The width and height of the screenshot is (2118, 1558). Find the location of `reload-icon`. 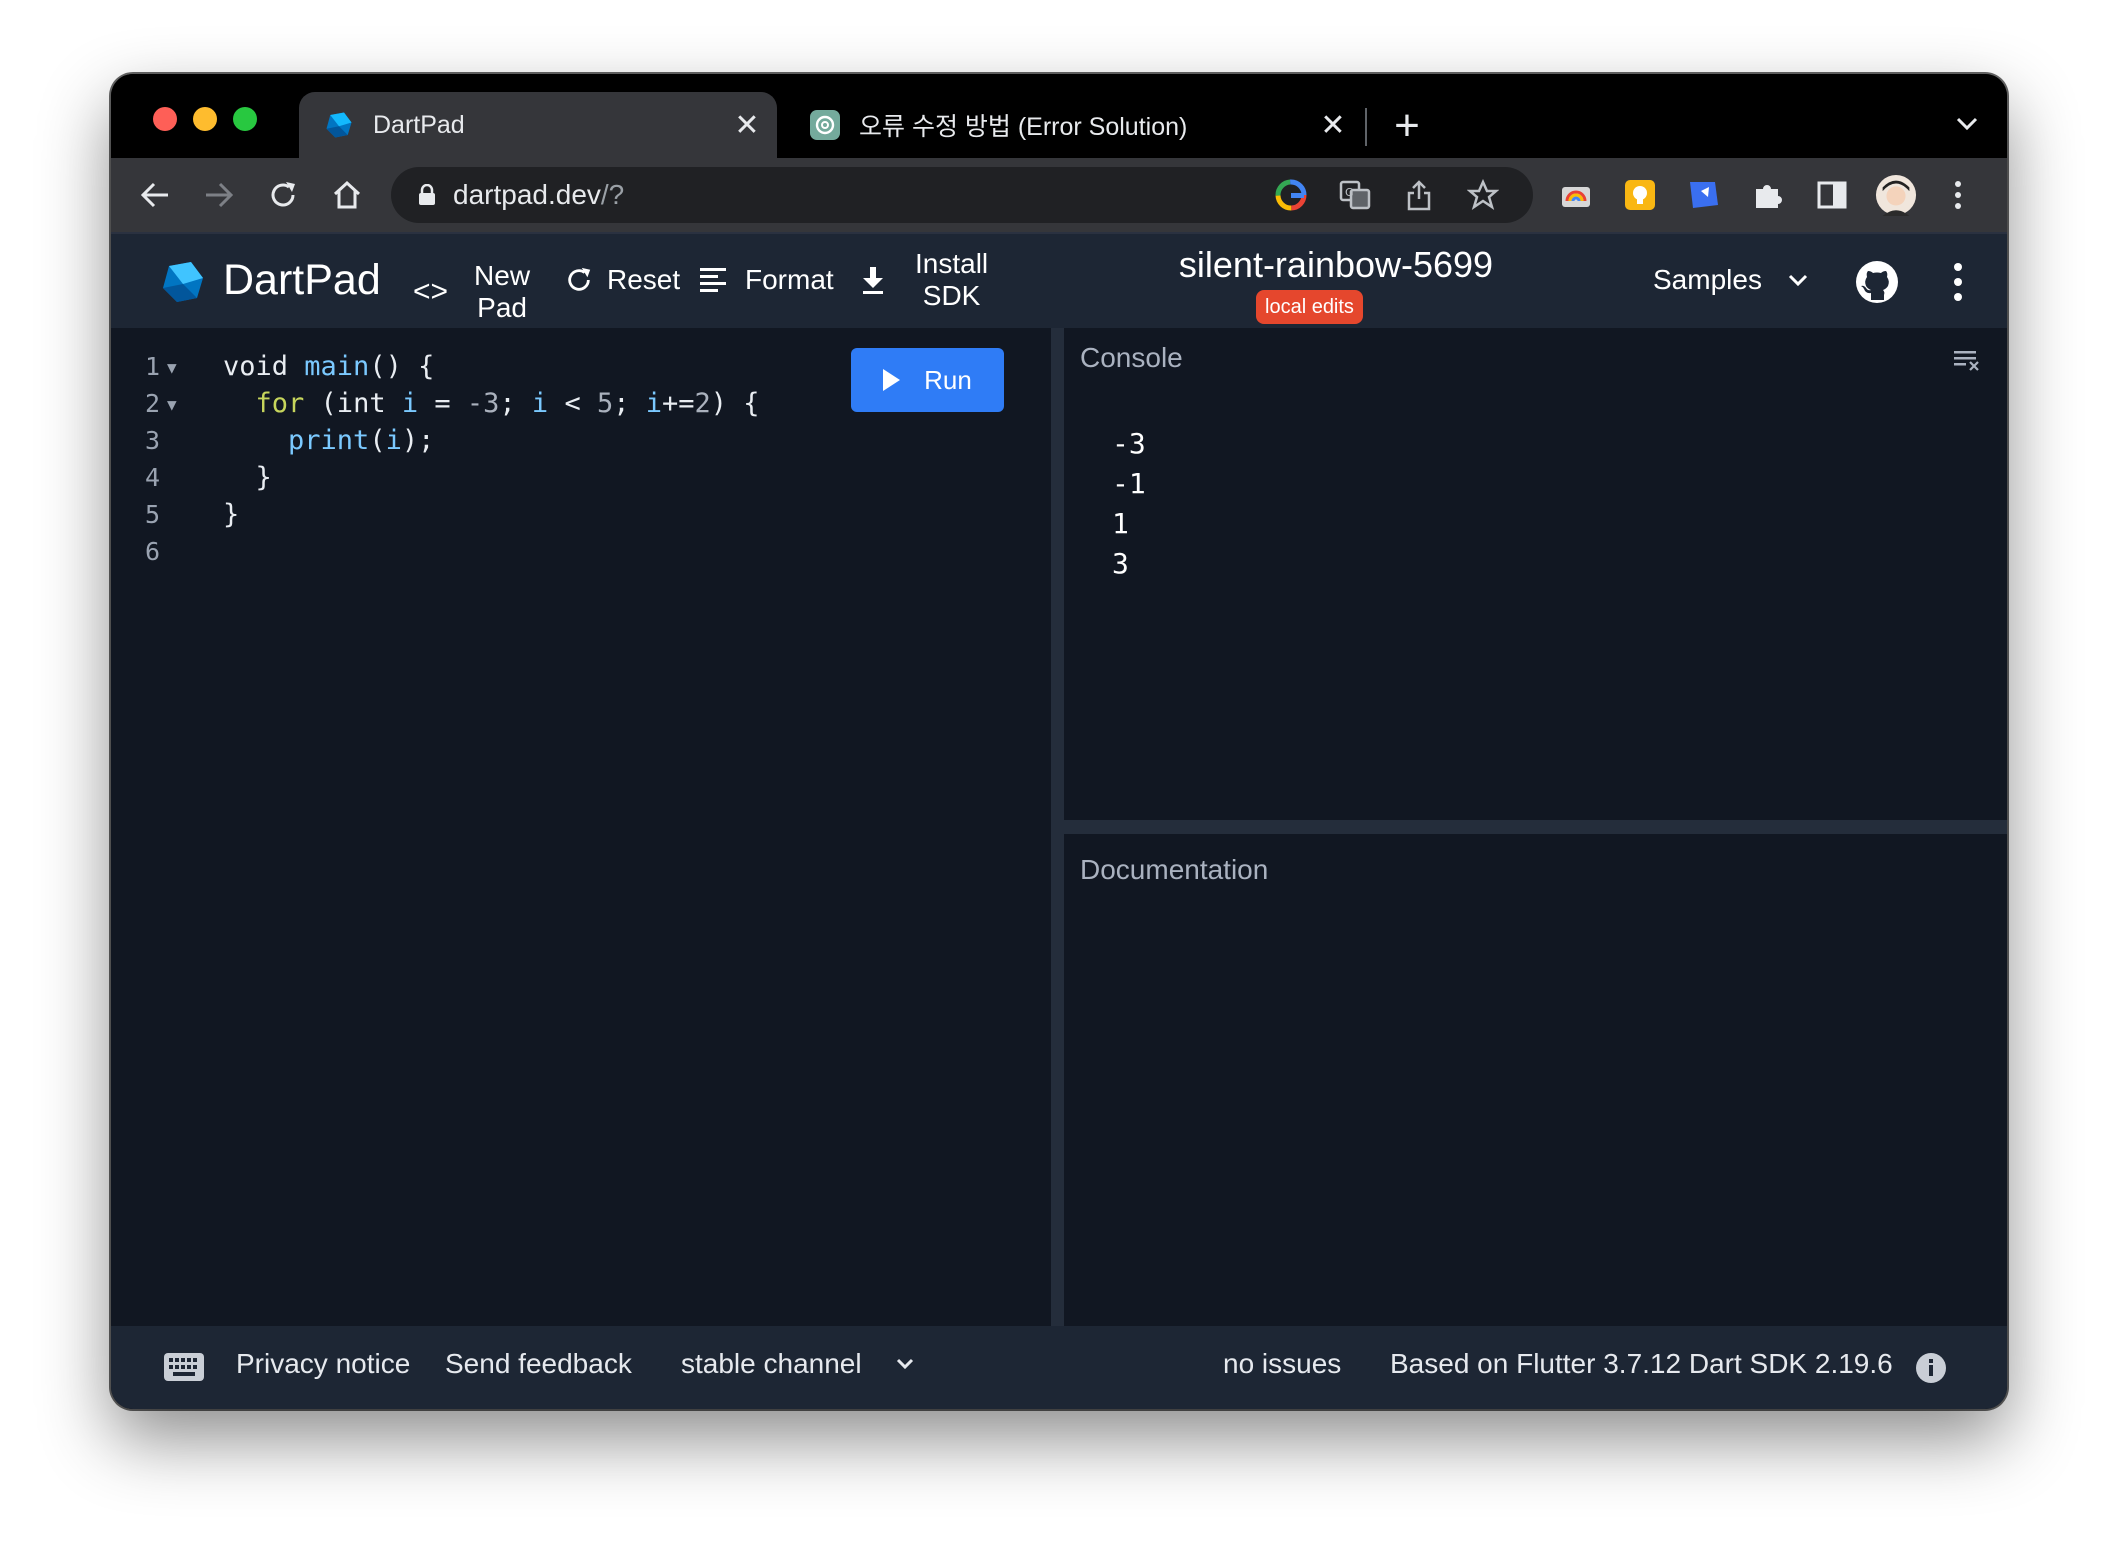

reload-icon is located at coordinates (283, 195).